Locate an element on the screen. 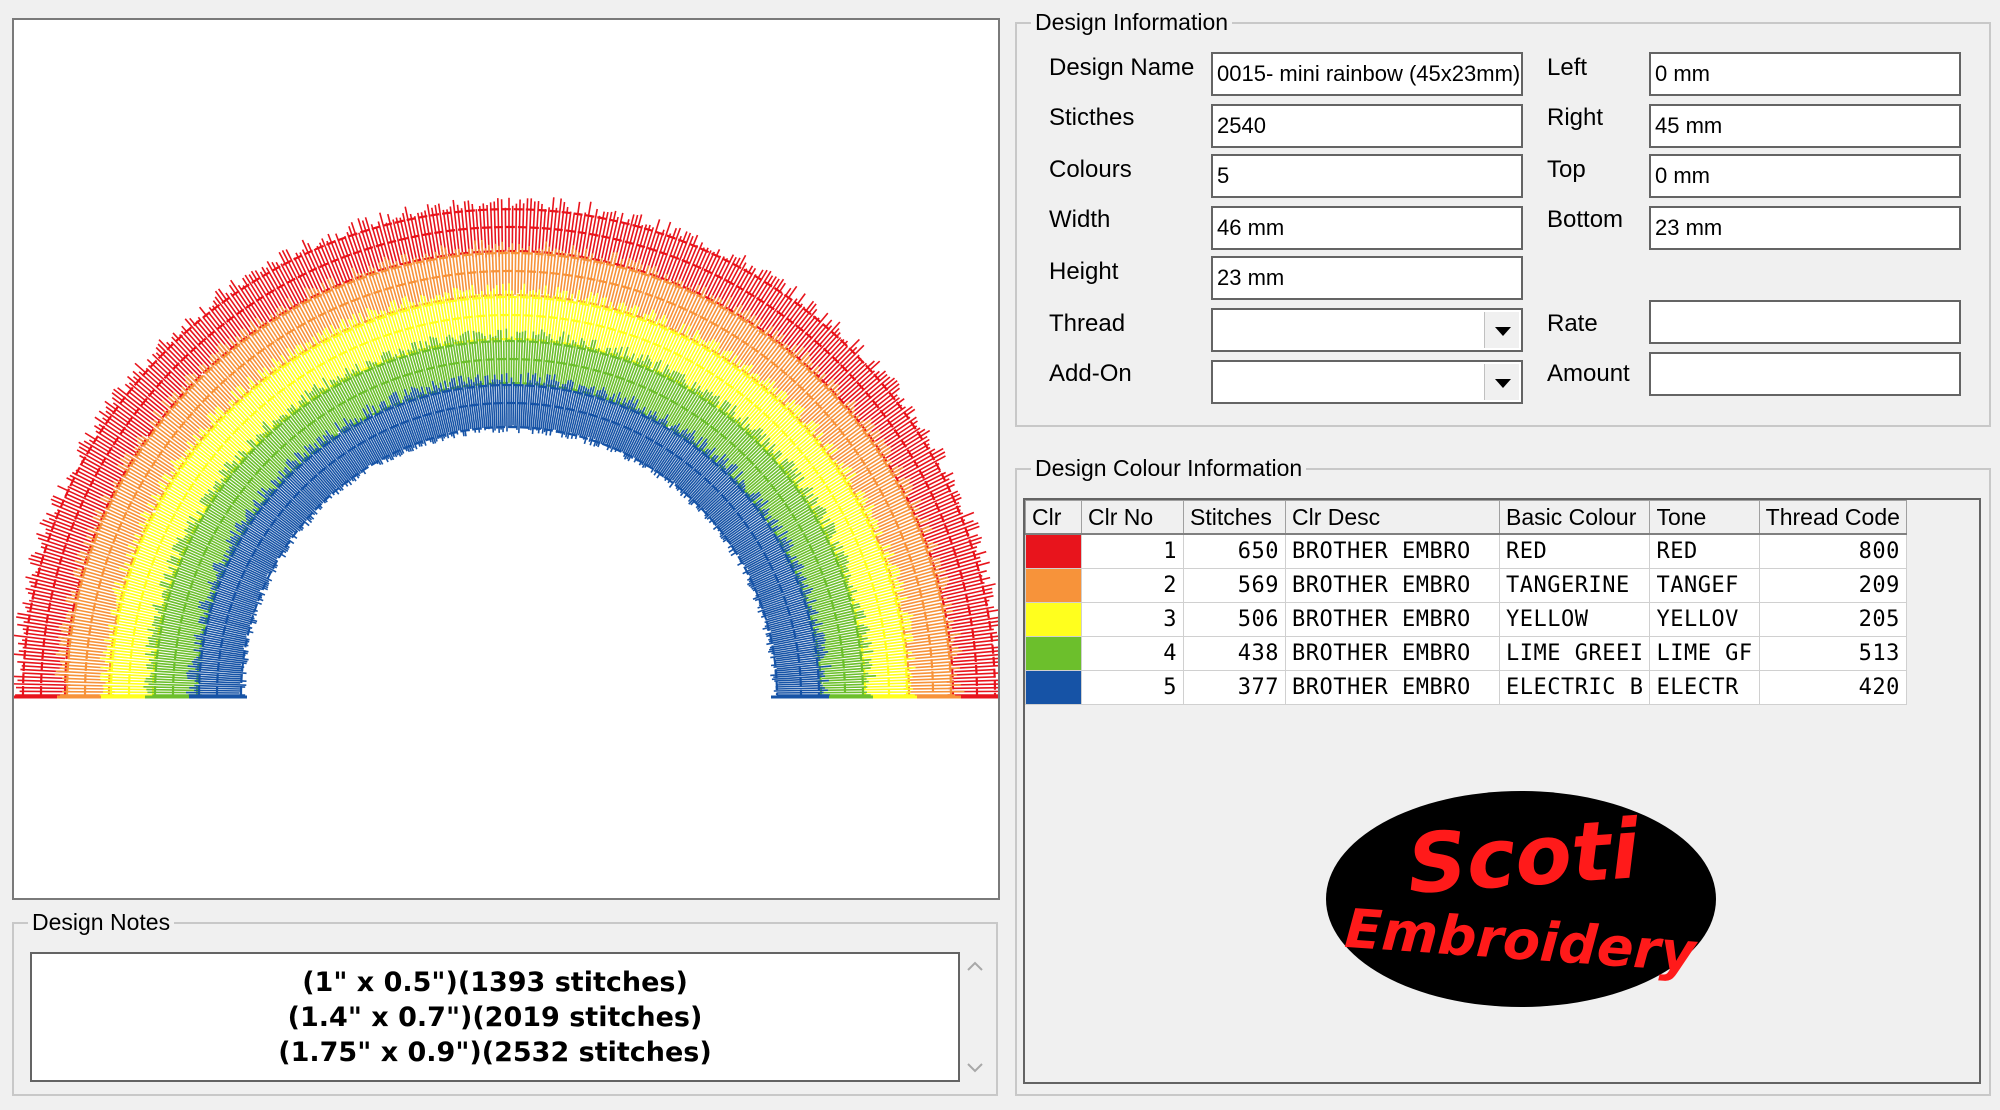  top-field: 0 mm is located at coordinates (1805, 176).